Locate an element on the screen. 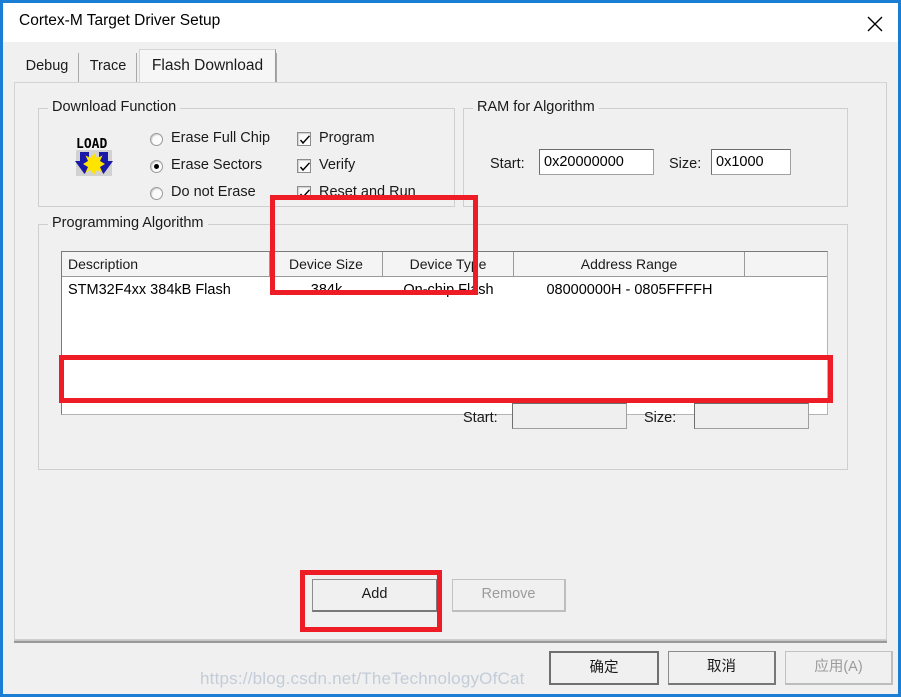 The height and width of the screenshot is (697, 901). cell-device-size: 384k is located at coordinates (326, 290).